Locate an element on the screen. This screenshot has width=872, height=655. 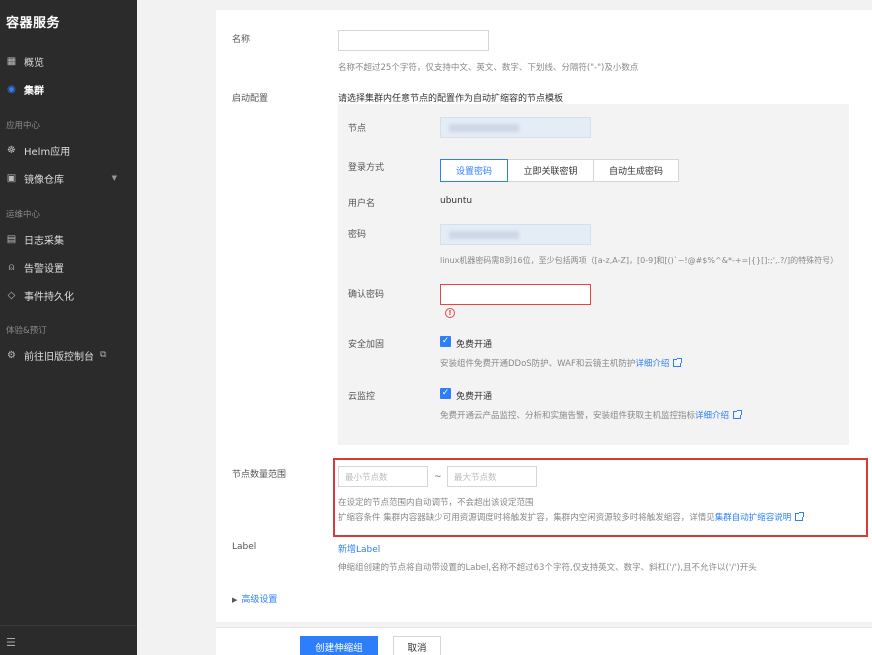
monitor-checkbox: ✓ is located at coordinates (445, 393).